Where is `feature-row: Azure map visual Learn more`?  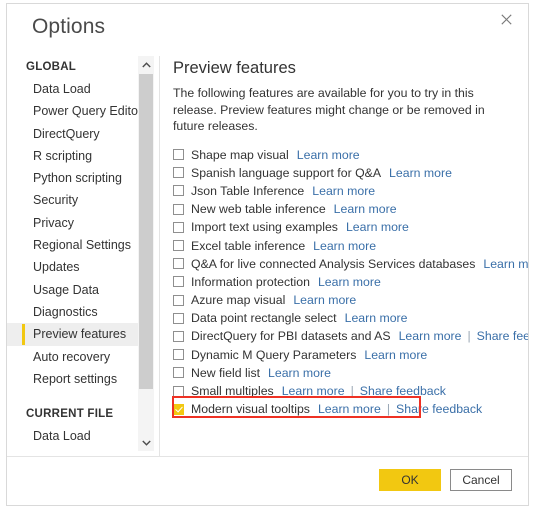 feature-row: Azure map visual Learn more is located at coordinates (345, 300).